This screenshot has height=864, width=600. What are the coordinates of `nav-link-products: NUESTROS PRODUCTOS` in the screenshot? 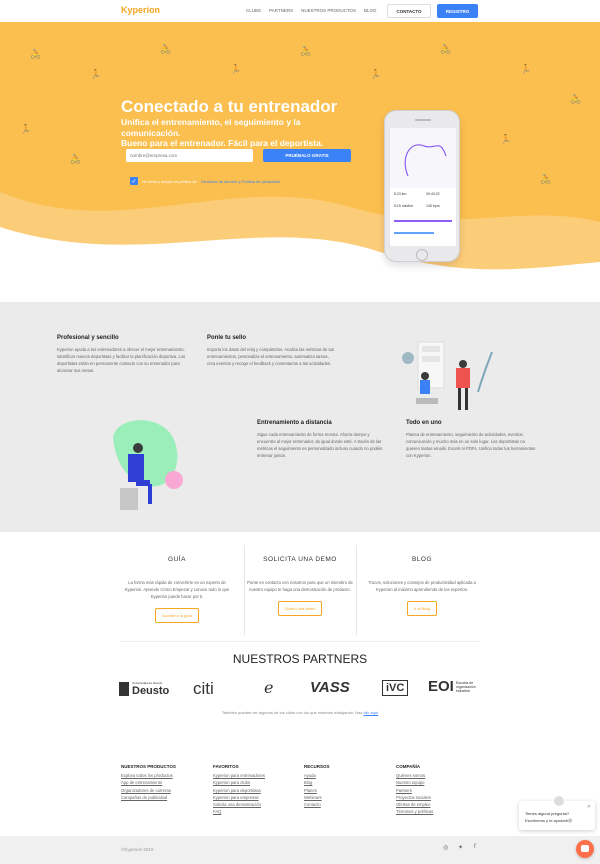 It's located at (328, 10).